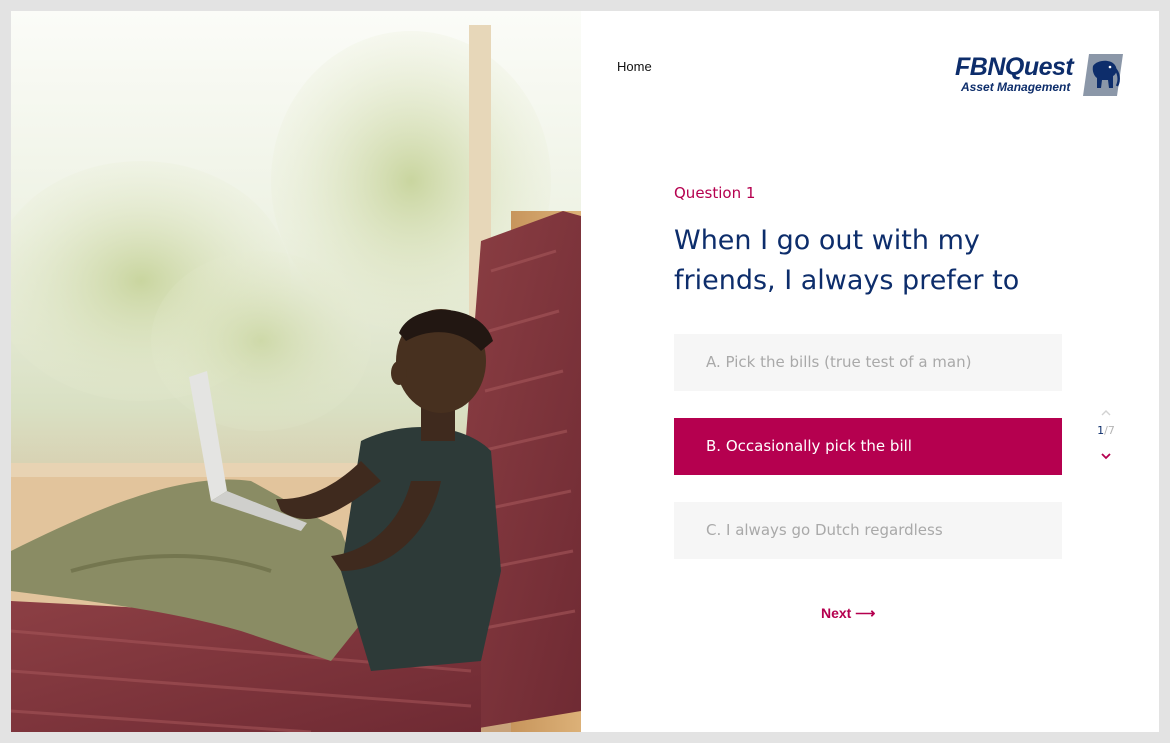 The height and width of the screenshot is (743, 1170). Describe the element at coordinates (1111, 430) in the screenshot. I see `total-question-count: 7` at that location.